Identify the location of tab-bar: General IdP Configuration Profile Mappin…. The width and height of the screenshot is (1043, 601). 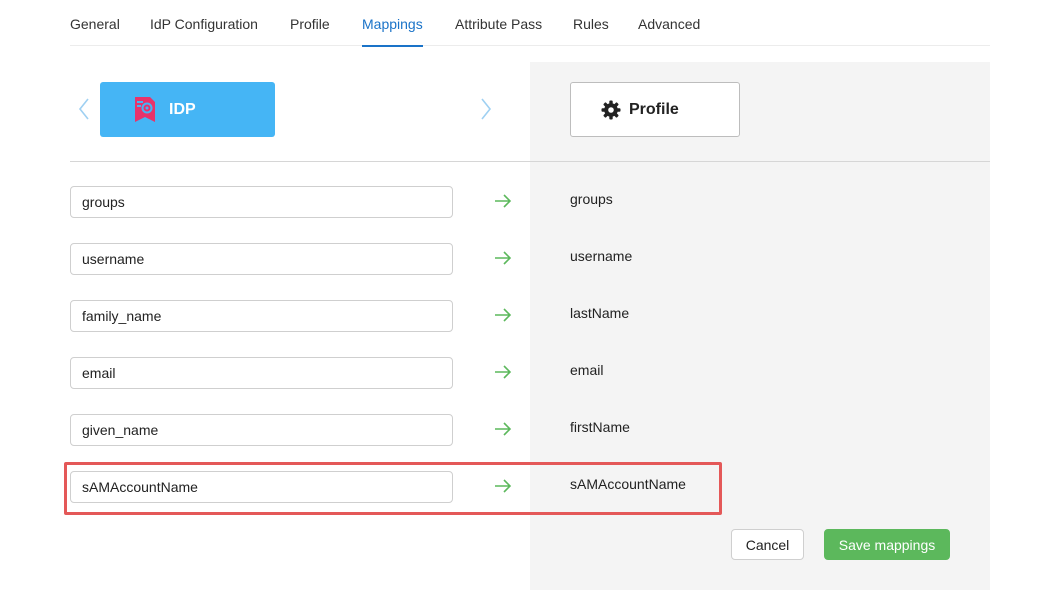
(530, 23).